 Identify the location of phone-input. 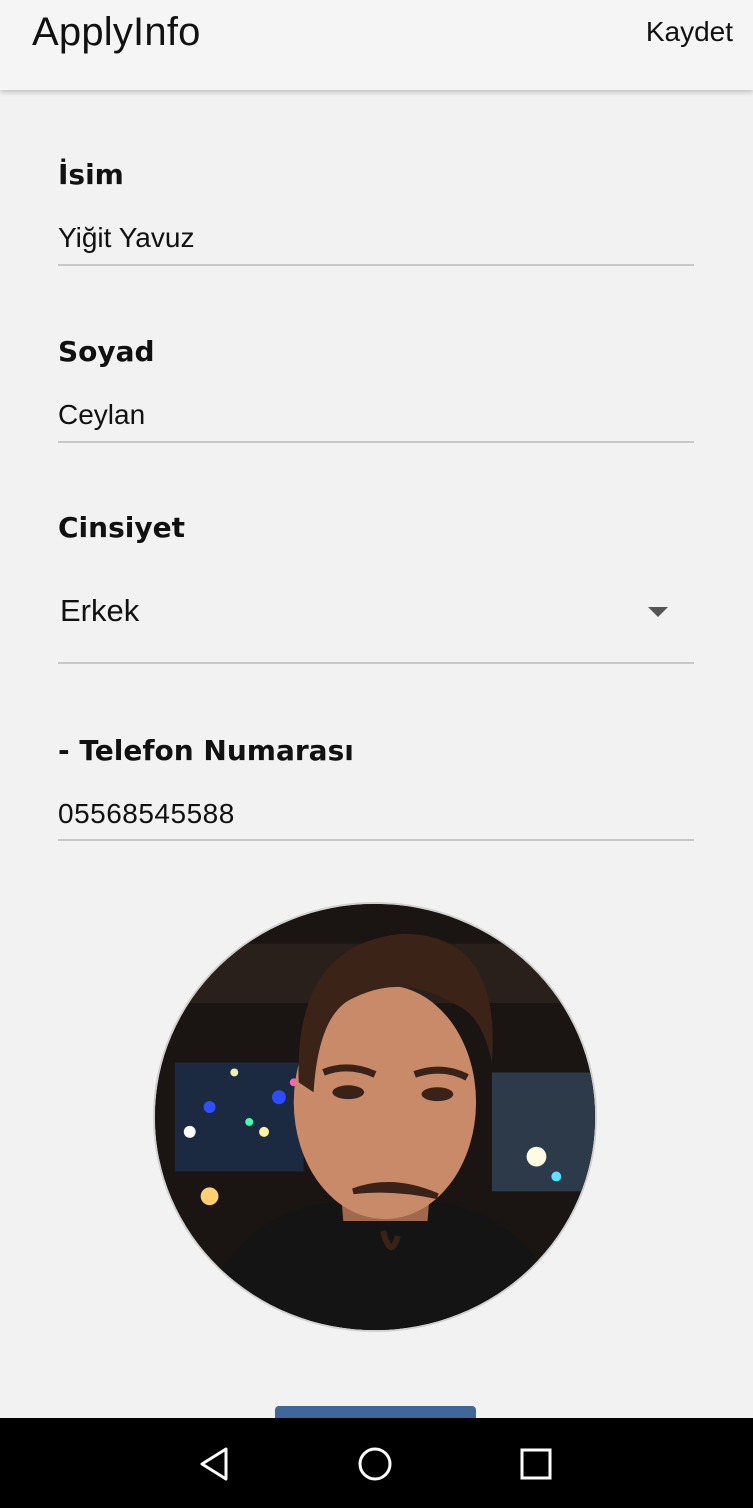
(376, 814).